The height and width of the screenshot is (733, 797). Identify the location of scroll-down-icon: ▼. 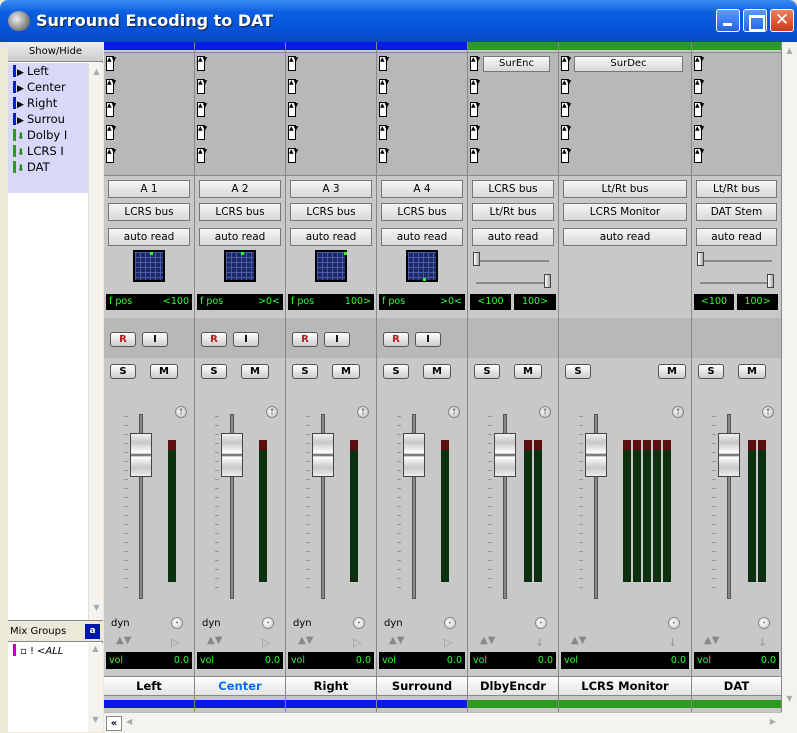
(96, 608).